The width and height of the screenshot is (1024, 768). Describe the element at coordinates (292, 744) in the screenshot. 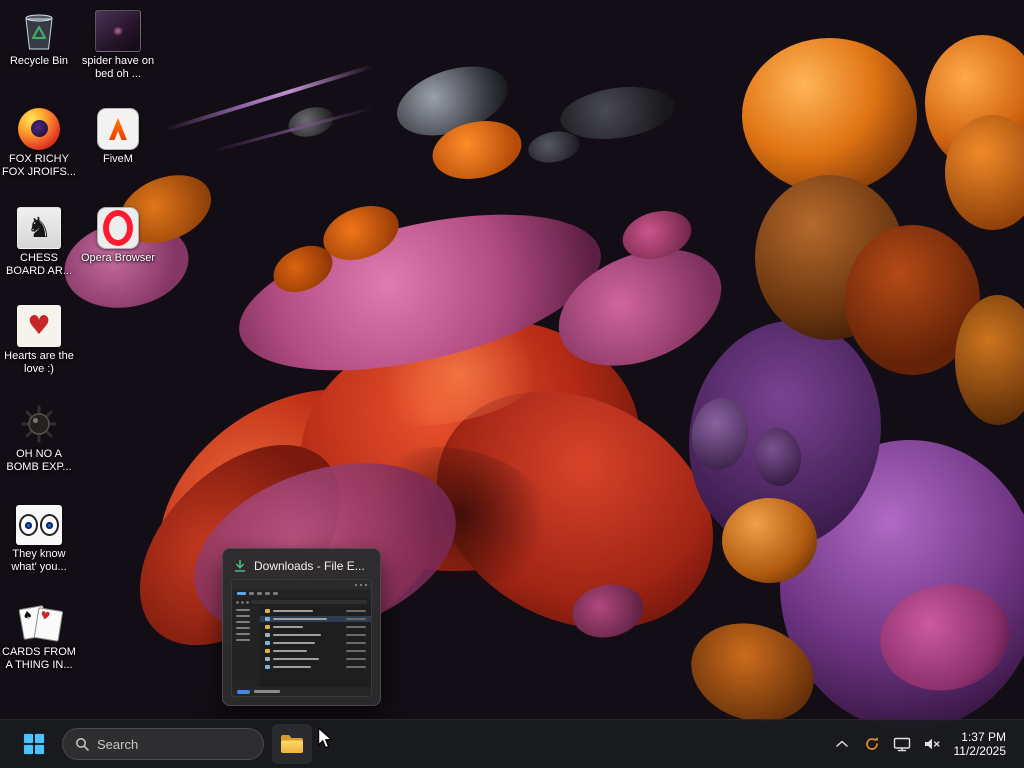

I see `taskbar-file-explorer-button` at that location.